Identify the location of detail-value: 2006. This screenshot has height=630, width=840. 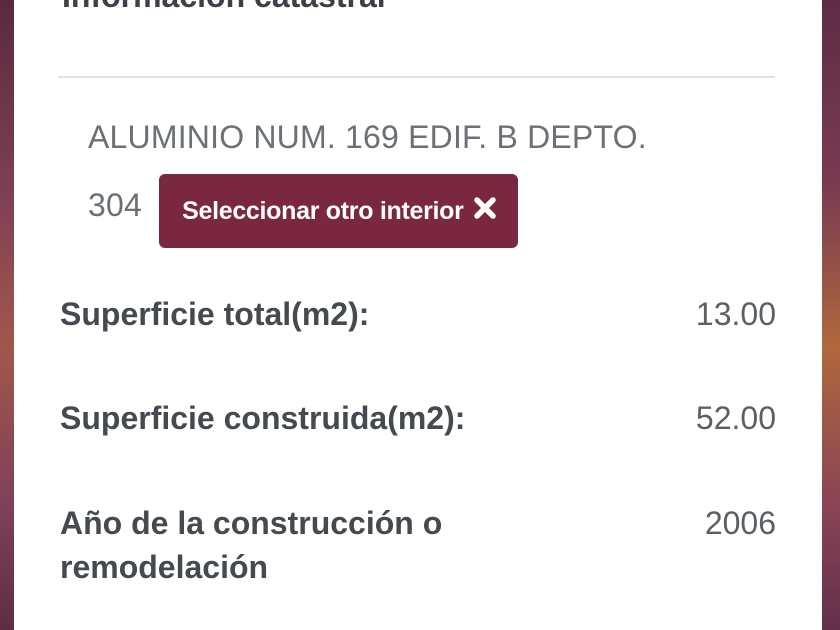
(740, 523).